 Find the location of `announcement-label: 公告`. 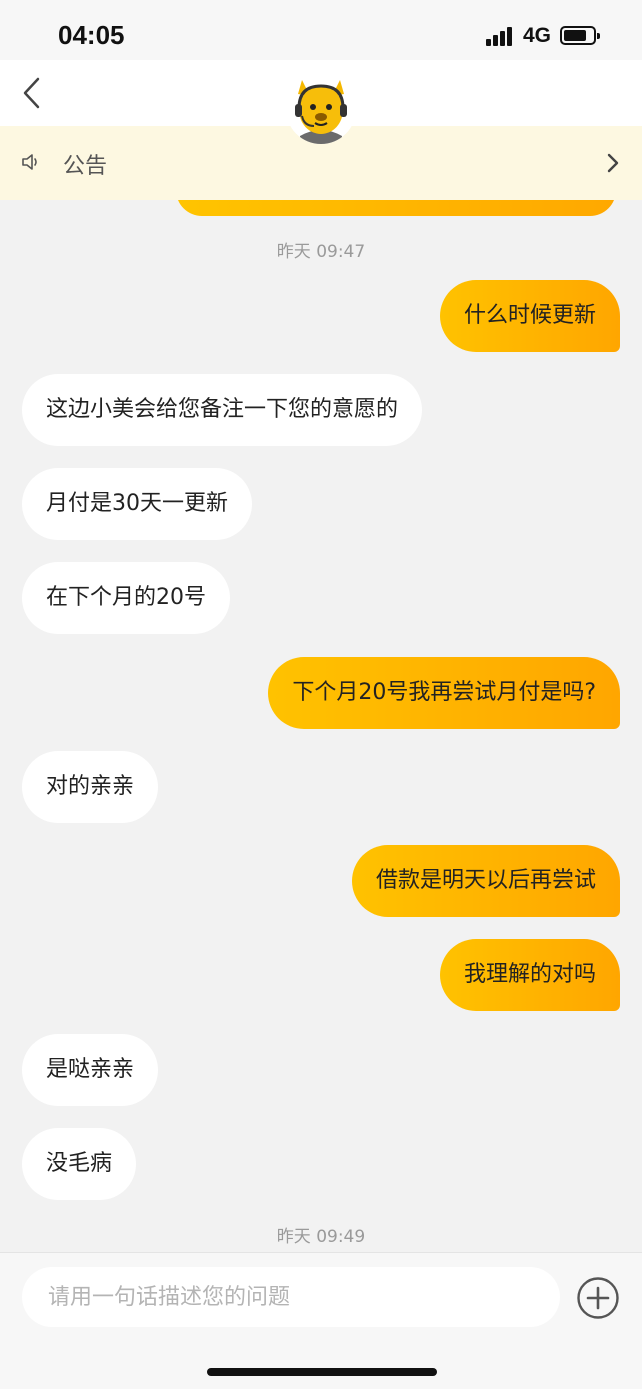

announcement-label: 公告 is located at coordinates (85, 166).